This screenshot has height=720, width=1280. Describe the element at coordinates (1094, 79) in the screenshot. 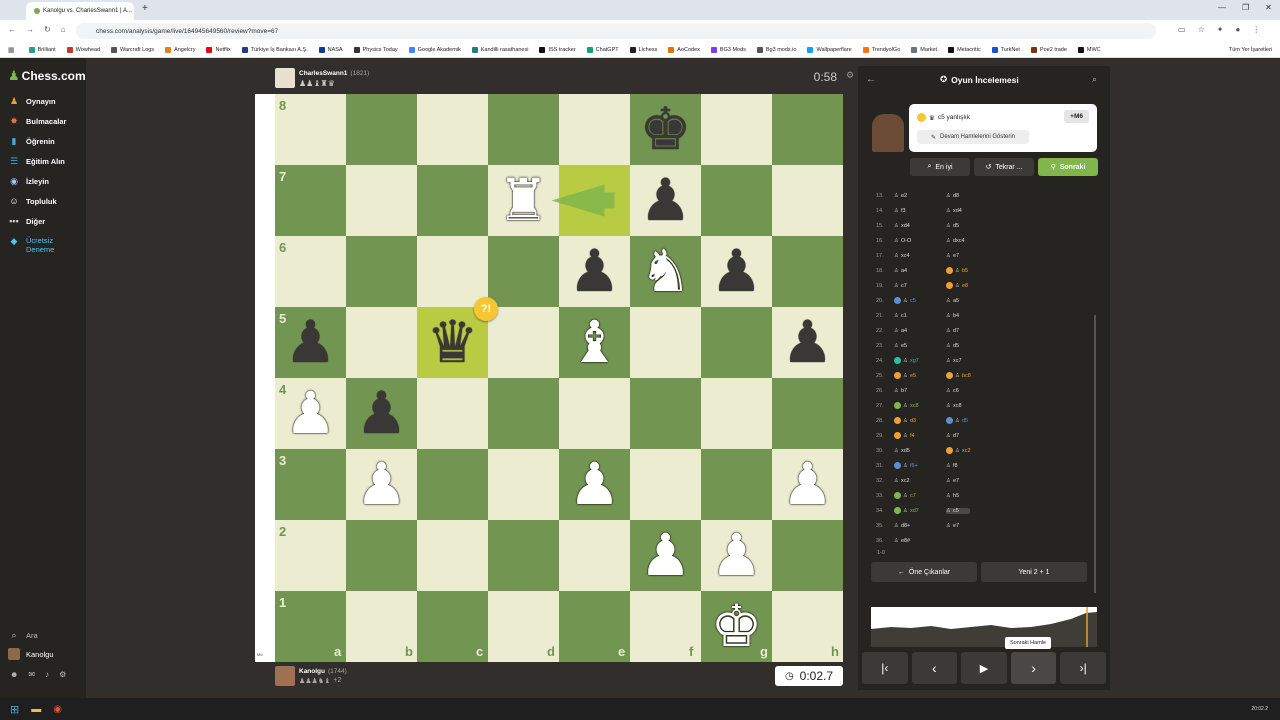

I see `search-icon: ⌕` at that location.